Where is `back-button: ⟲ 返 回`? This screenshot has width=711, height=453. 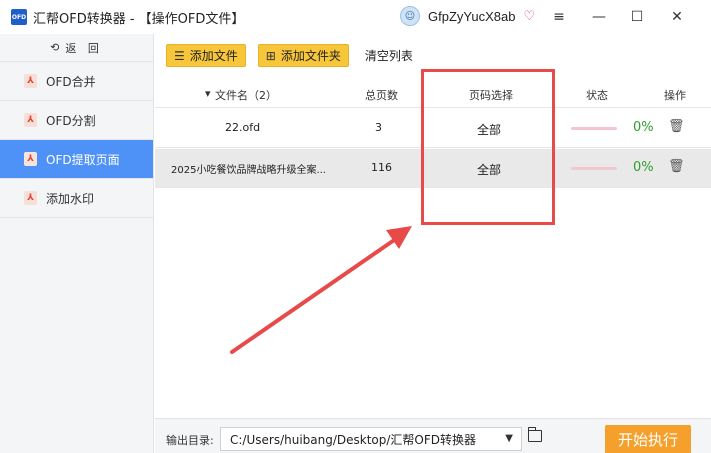 back-button: ⟲ 返 回 is located at coordinates (76, 48).